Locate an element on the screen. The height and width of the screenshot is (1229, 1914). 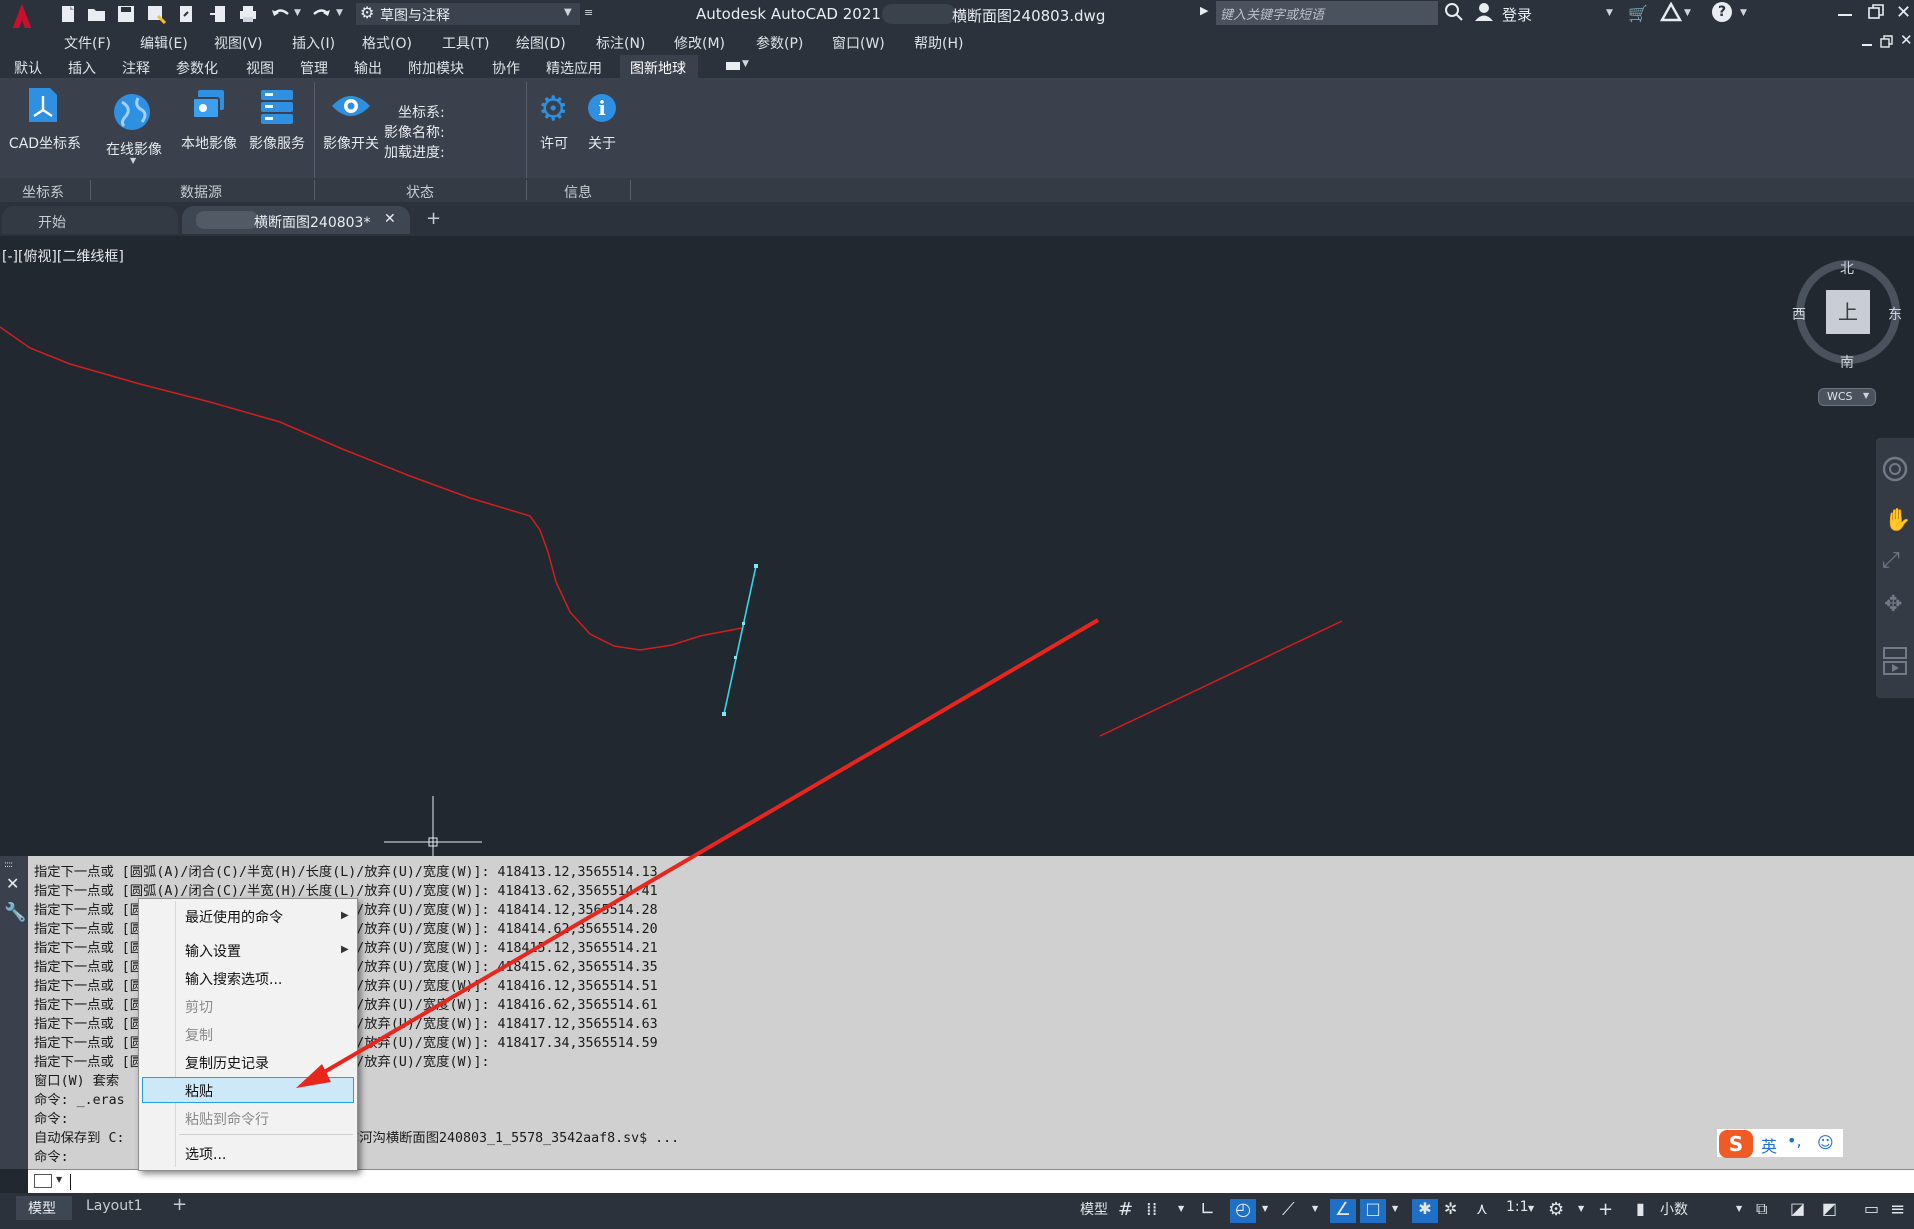
help-icon: ? is located at coordinates (1722, 12).